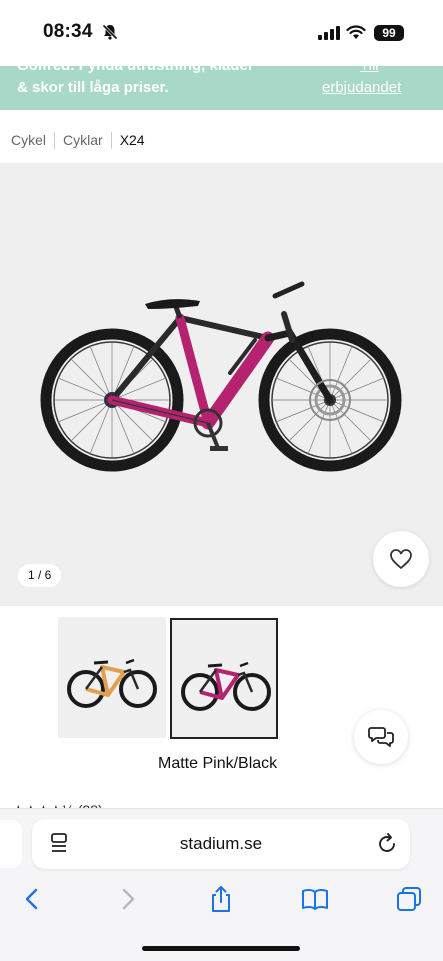  Describe the element at coordinates (40, 575) in the screenshot. I see `image-counter: 1 / 6` at that location.